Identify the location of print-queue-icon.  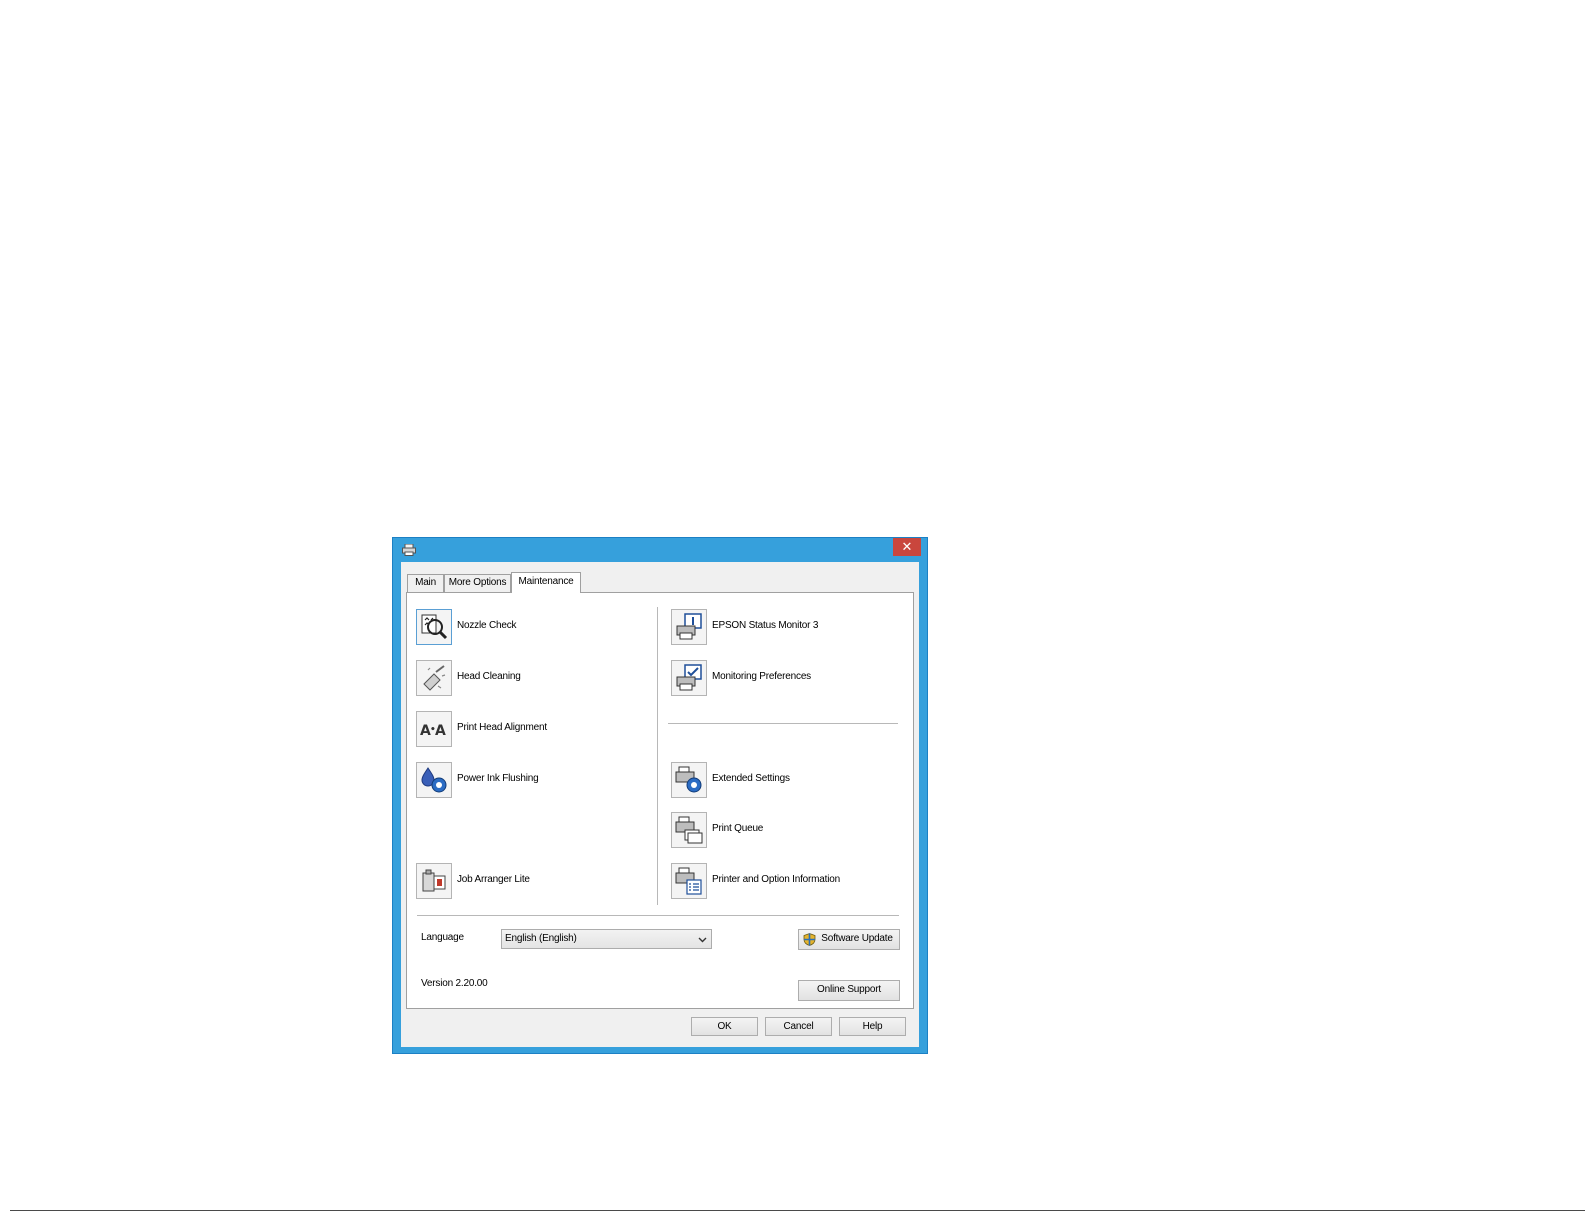
(689, 830).